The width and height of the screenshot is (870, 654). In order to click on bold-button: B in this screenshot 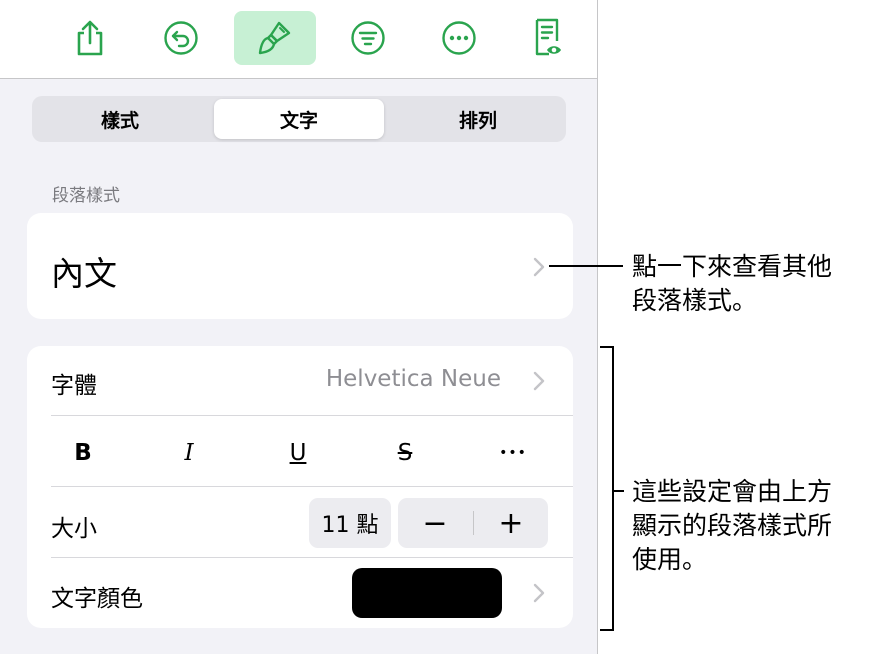, I will do `click(83, 453)`.